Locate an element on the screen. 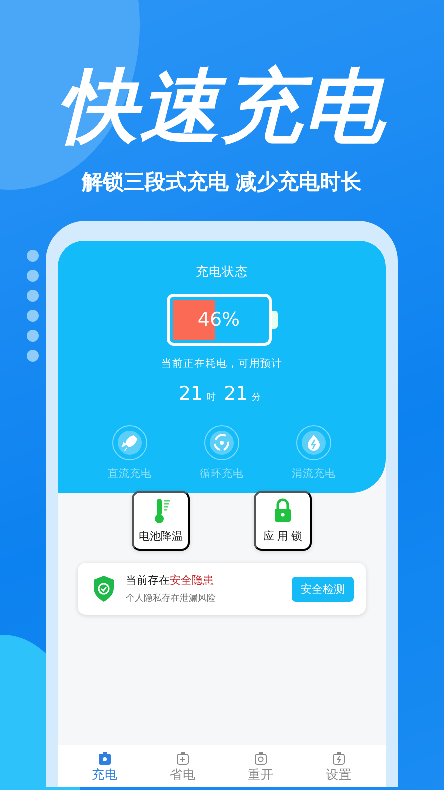 The image size is (444, 790). security-warning: 当前存在安全隐患 is located at coordinates (170, 580).